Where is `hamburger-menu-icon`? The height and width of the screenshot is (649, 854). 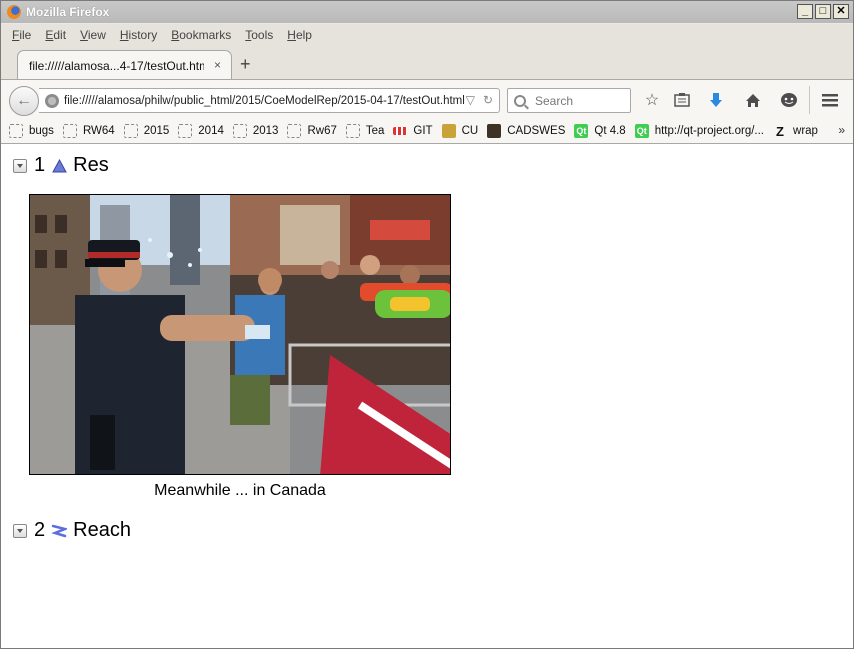
hamburger-menu-icon is located at coordinates (830, 100).